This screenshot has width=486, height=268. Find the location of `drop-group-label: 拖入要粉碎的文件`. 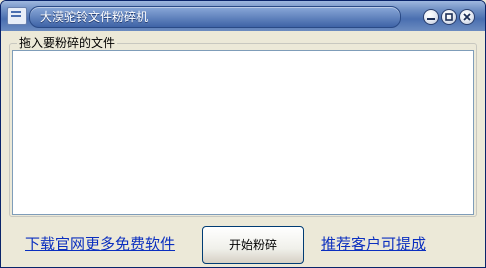

drop-group-label: 拖入要粉碎的文件 is located at coordinates (67, 43).